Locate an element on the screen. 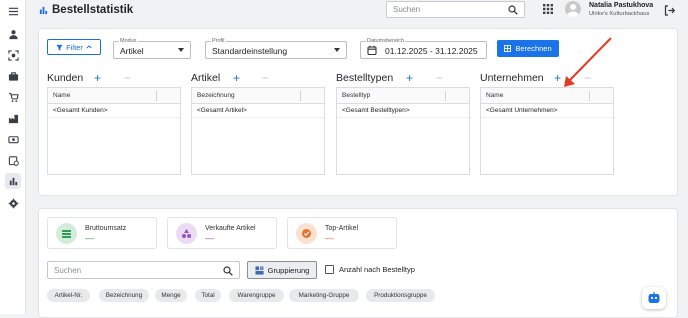 This screenshot has width=688, height=318. page-title-text: Bestellstatistik is located at coordinates (93, 10).